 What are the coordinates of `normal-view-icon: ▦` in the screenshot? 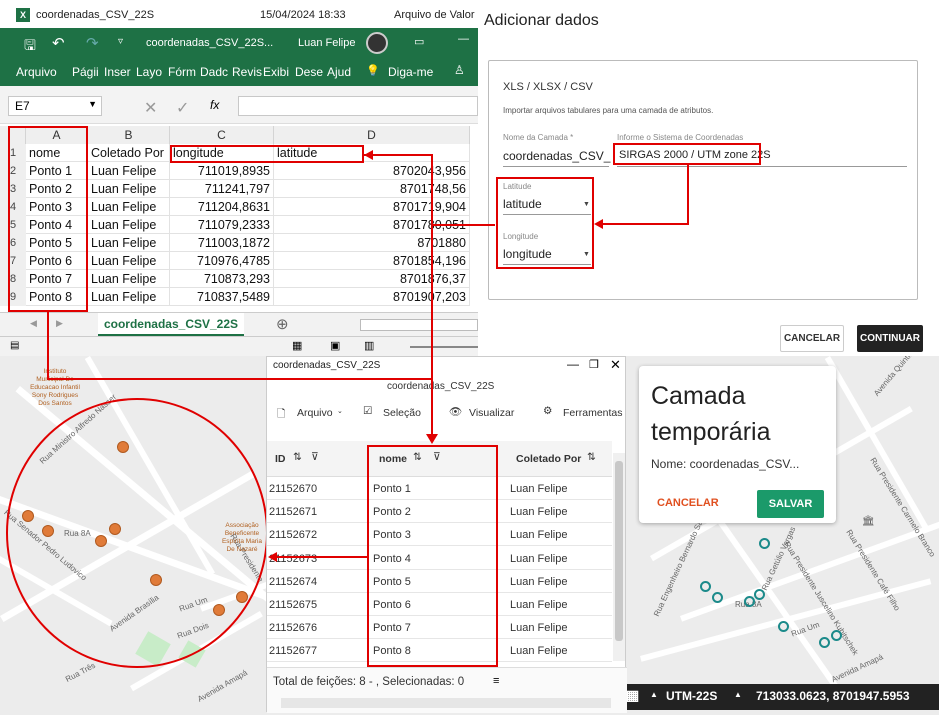 It's located at (297, 345).